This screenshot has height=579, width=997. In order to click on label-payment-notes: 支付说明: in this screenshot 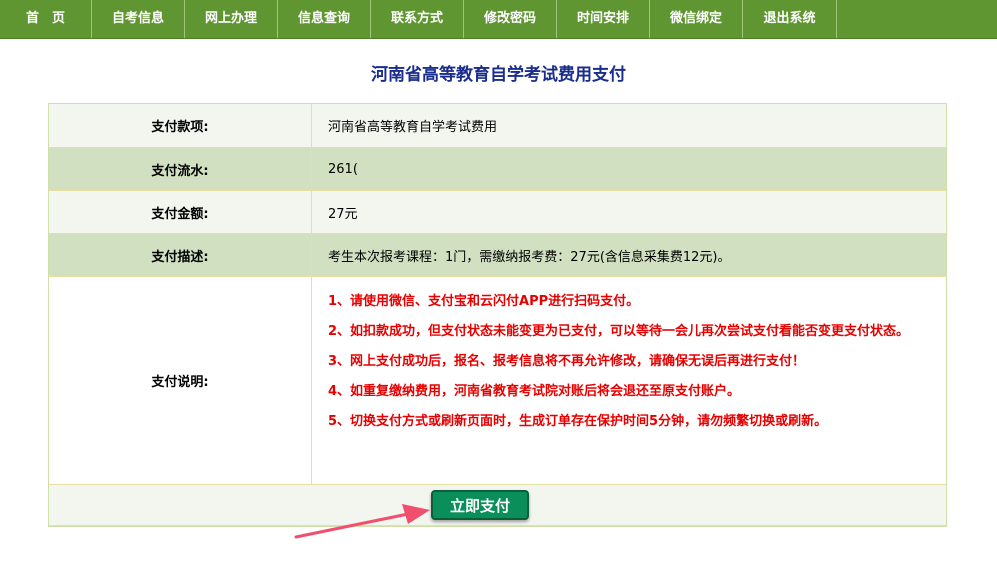, I will do `click(180, 380)`.